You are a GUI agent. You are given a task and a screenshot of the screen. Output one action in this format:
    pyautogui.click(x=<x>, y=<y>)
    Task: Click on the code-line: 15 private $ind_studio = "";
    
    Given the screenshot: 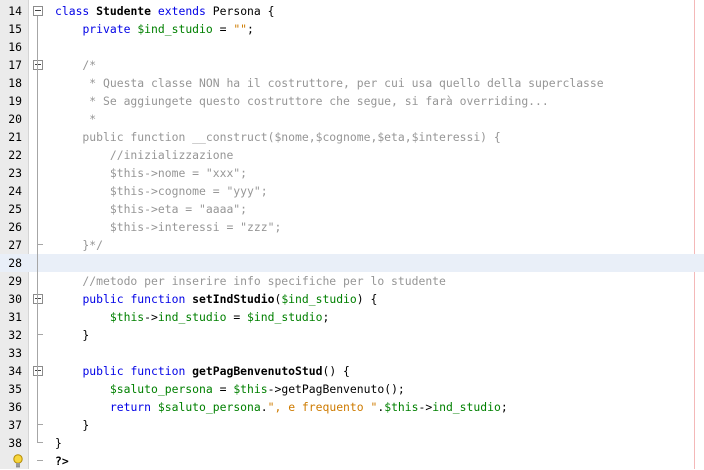 What is the action you would take?
    pyautogui.click(x=352, y=29)
    